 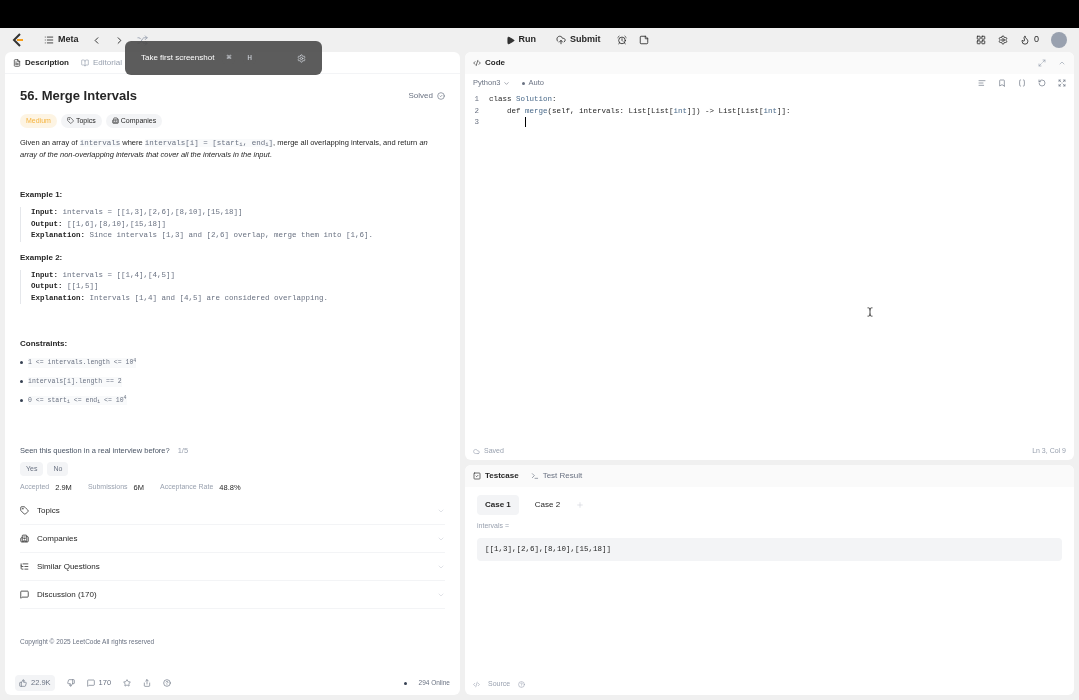 I want to click on dislike-icon, so click(x=70, y=683).